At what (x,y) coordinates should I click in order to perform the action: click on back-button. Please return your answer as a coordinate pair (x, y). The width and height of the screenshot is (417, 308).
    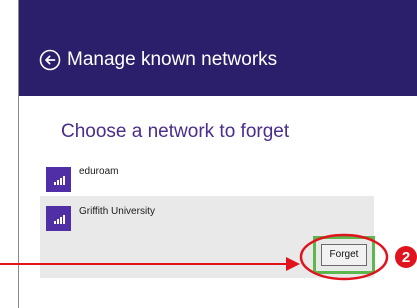
    Looking at the image, I should click on (50, 60).